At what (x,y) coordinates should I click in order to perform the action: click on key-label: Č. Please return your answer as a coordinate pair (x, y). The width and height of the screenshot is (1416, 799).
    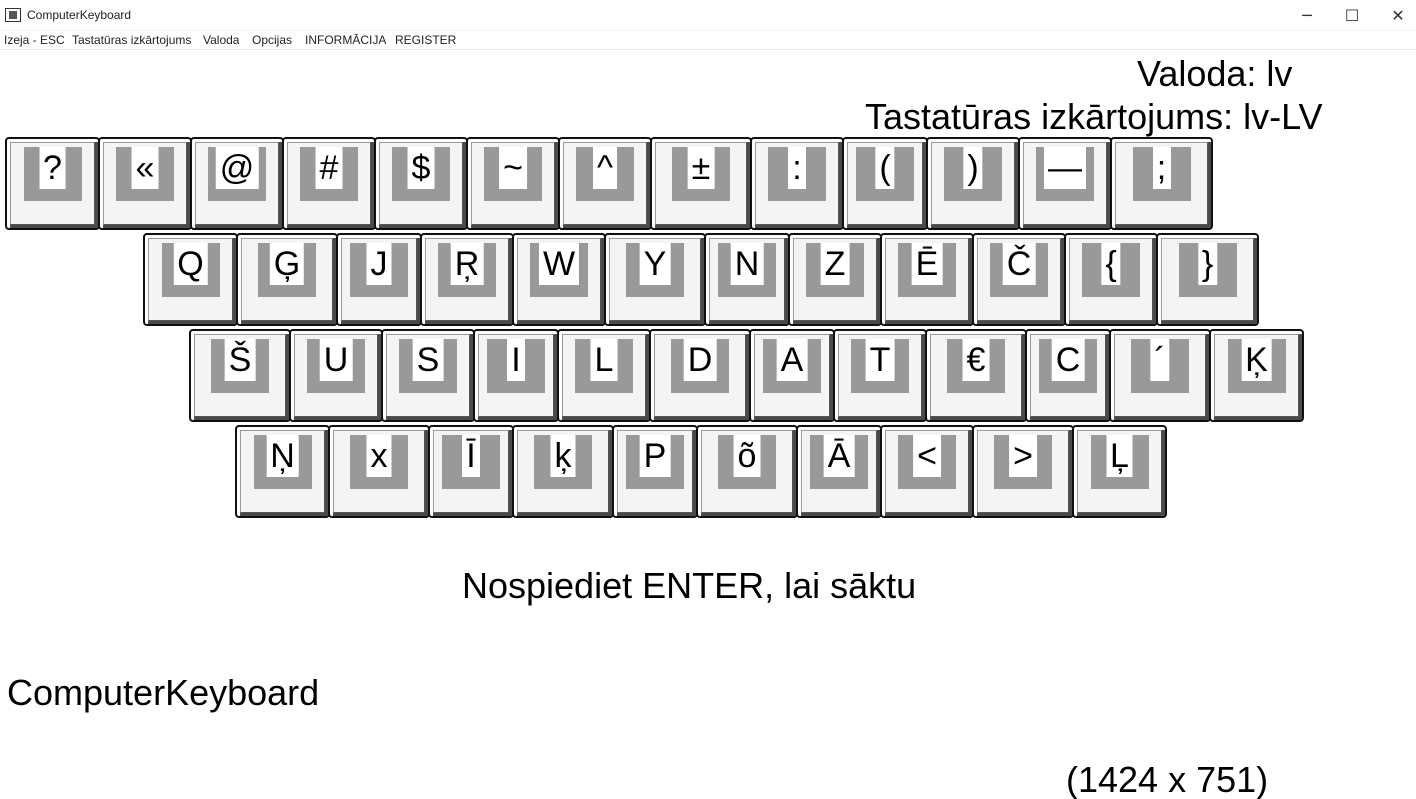
    Looking at the image, I should click on (1019, 264).